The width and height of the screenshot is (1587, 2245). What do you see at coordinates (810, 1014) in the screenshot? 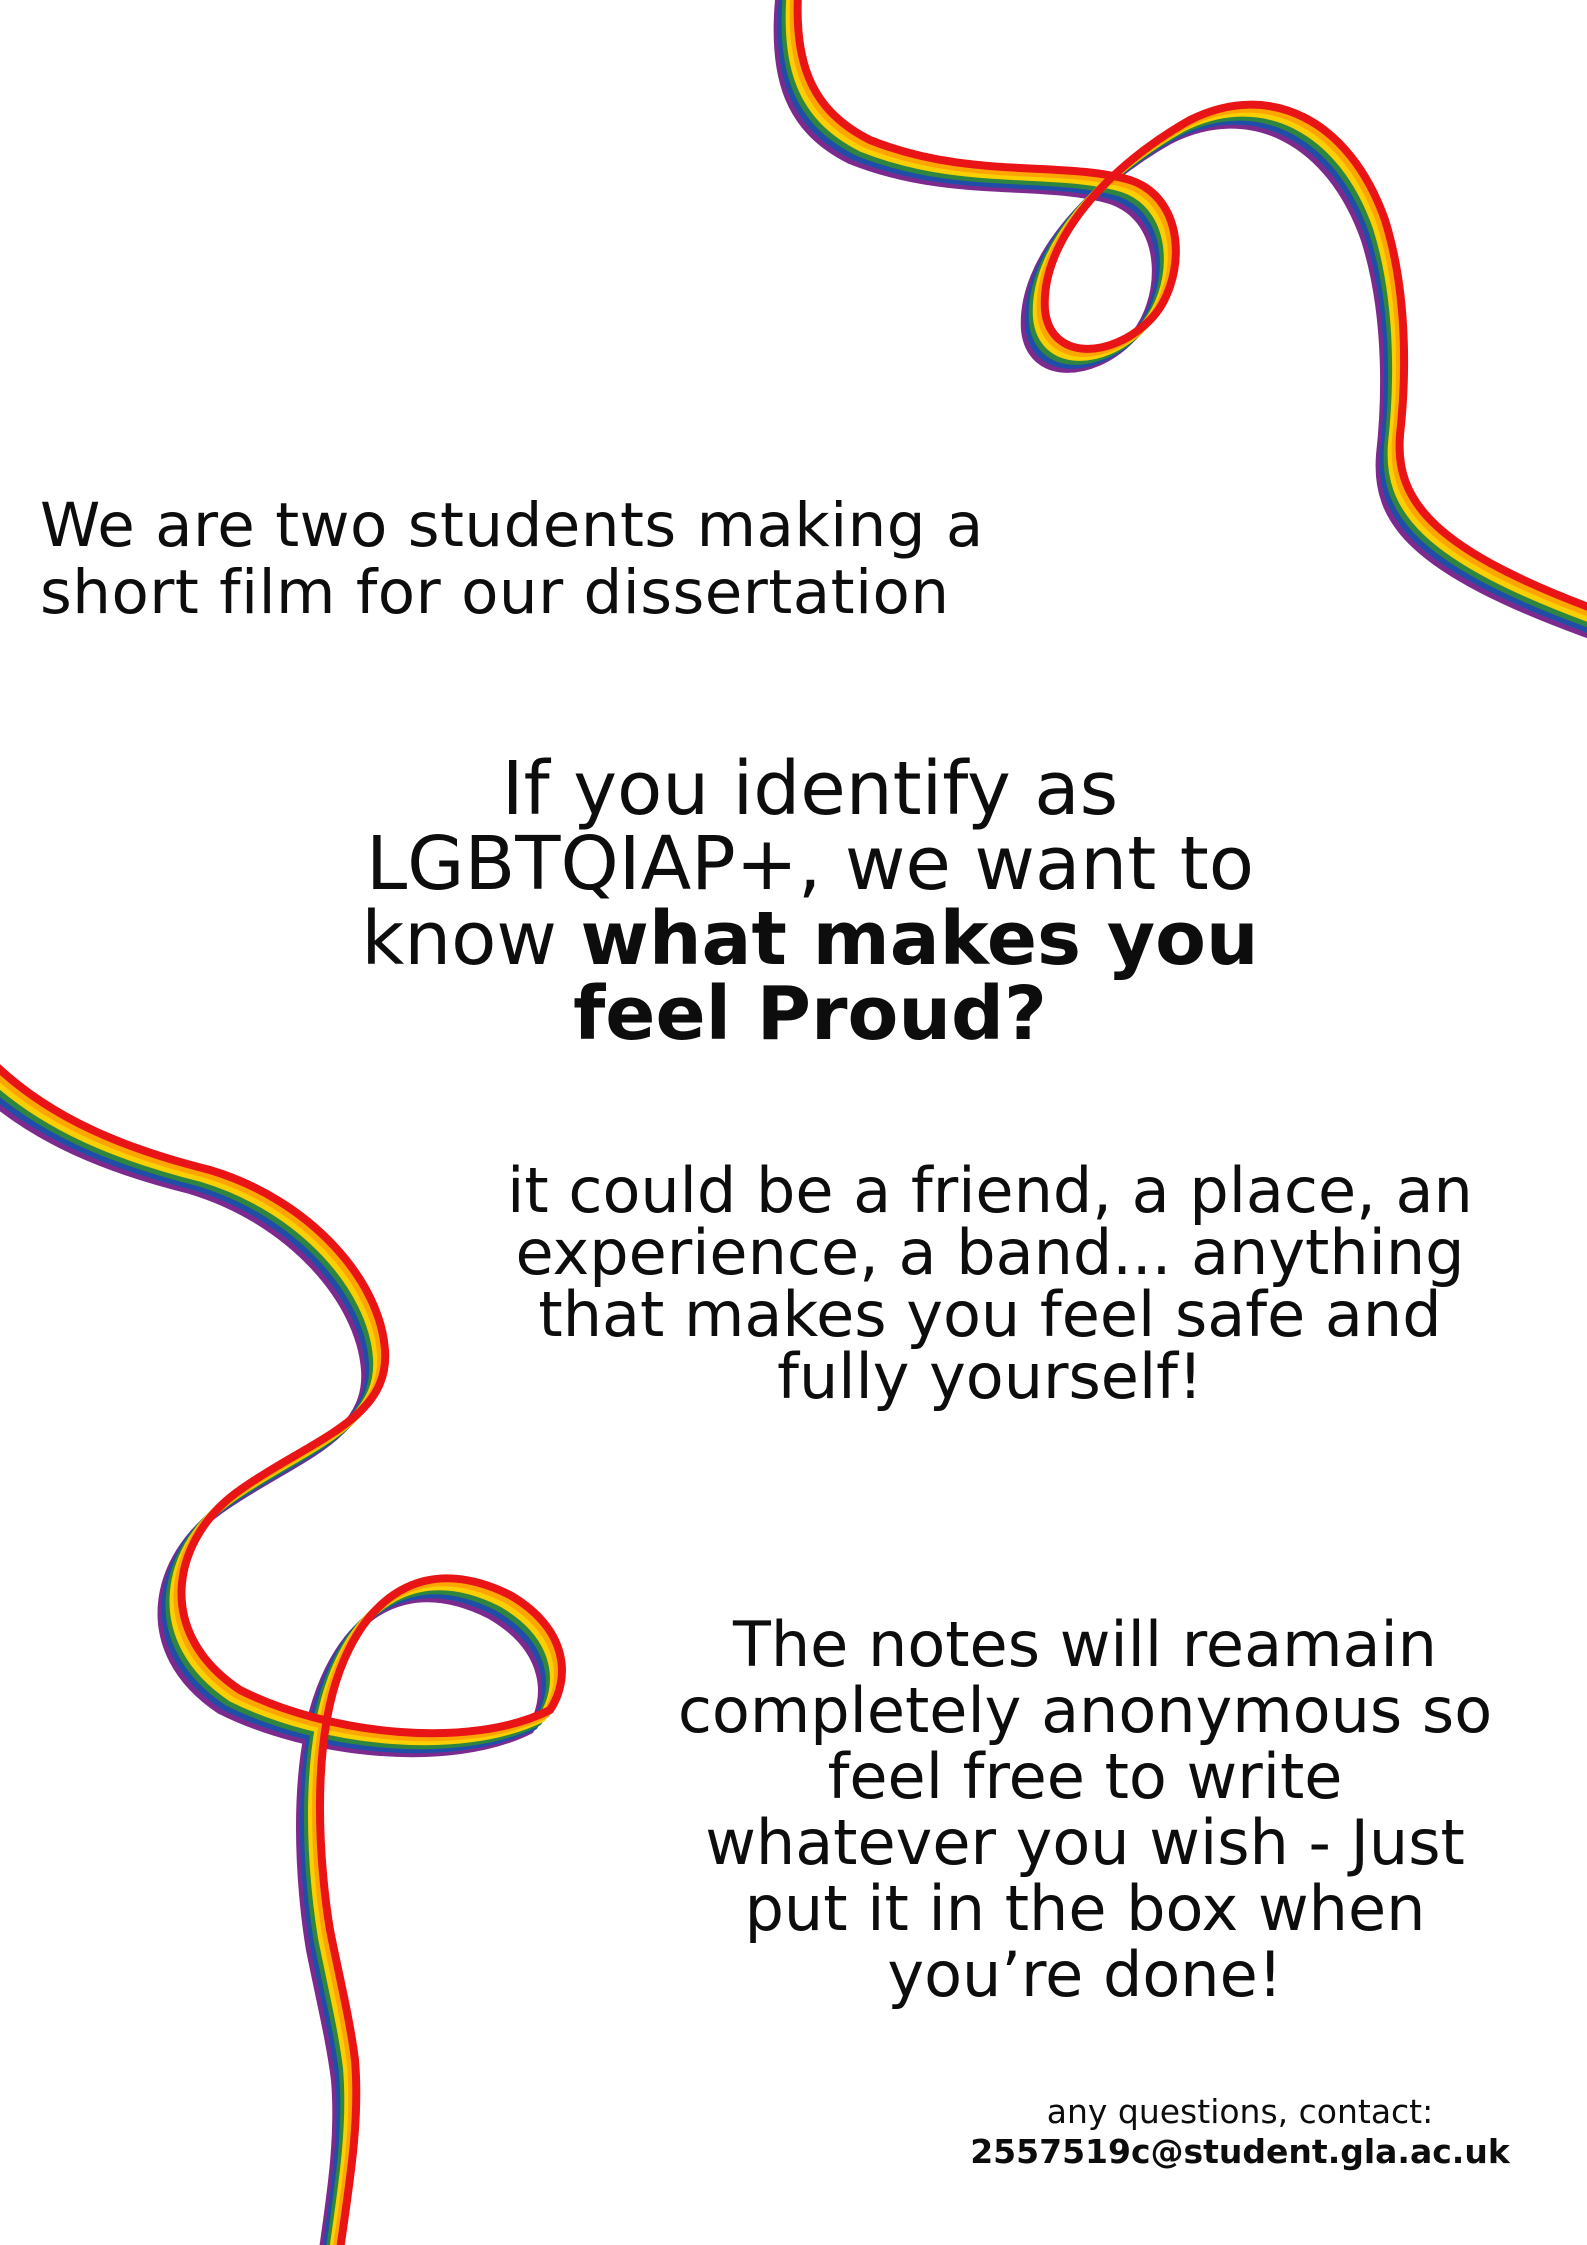
I see `headline-line-4: feel Proud?` at bounding box center [810, 1014].